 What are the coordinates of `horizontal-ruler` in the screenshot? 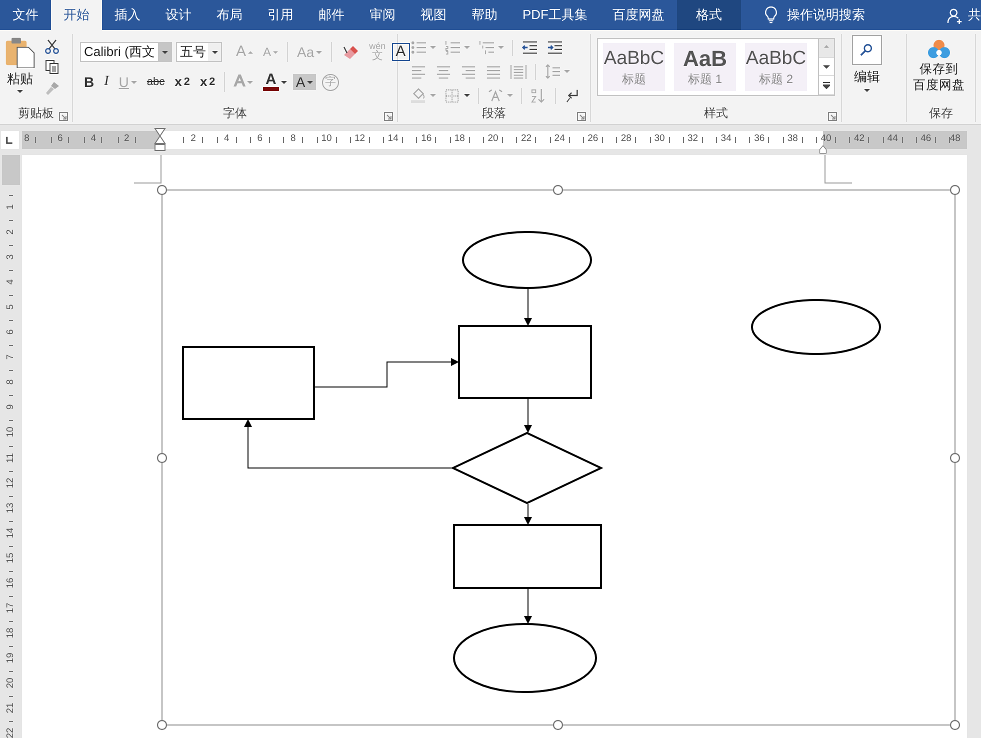 It's located at (494, 140).